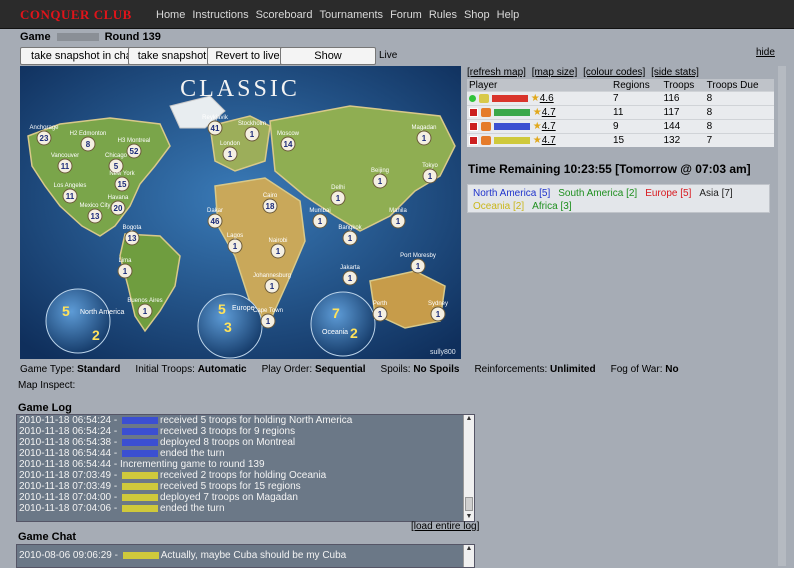 The image size is (794, 568). I want to click on nav-shop: Shop, so click(477, 15).